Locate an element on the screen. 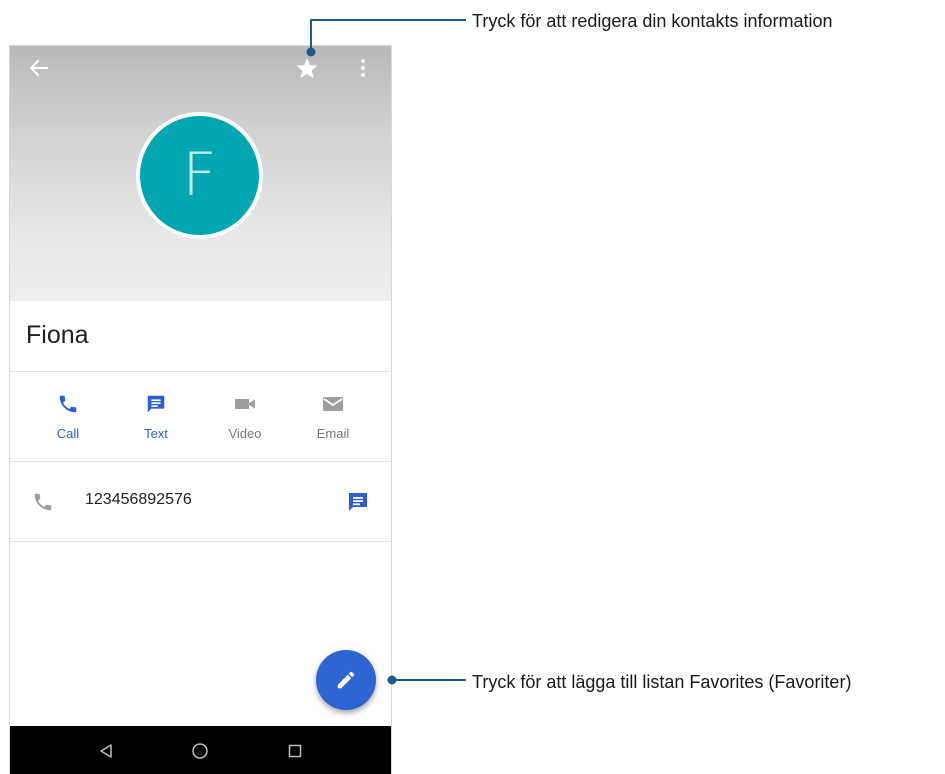 The image size is (945, 774). contact-name: Fiona is located at coordinates (57, 335).